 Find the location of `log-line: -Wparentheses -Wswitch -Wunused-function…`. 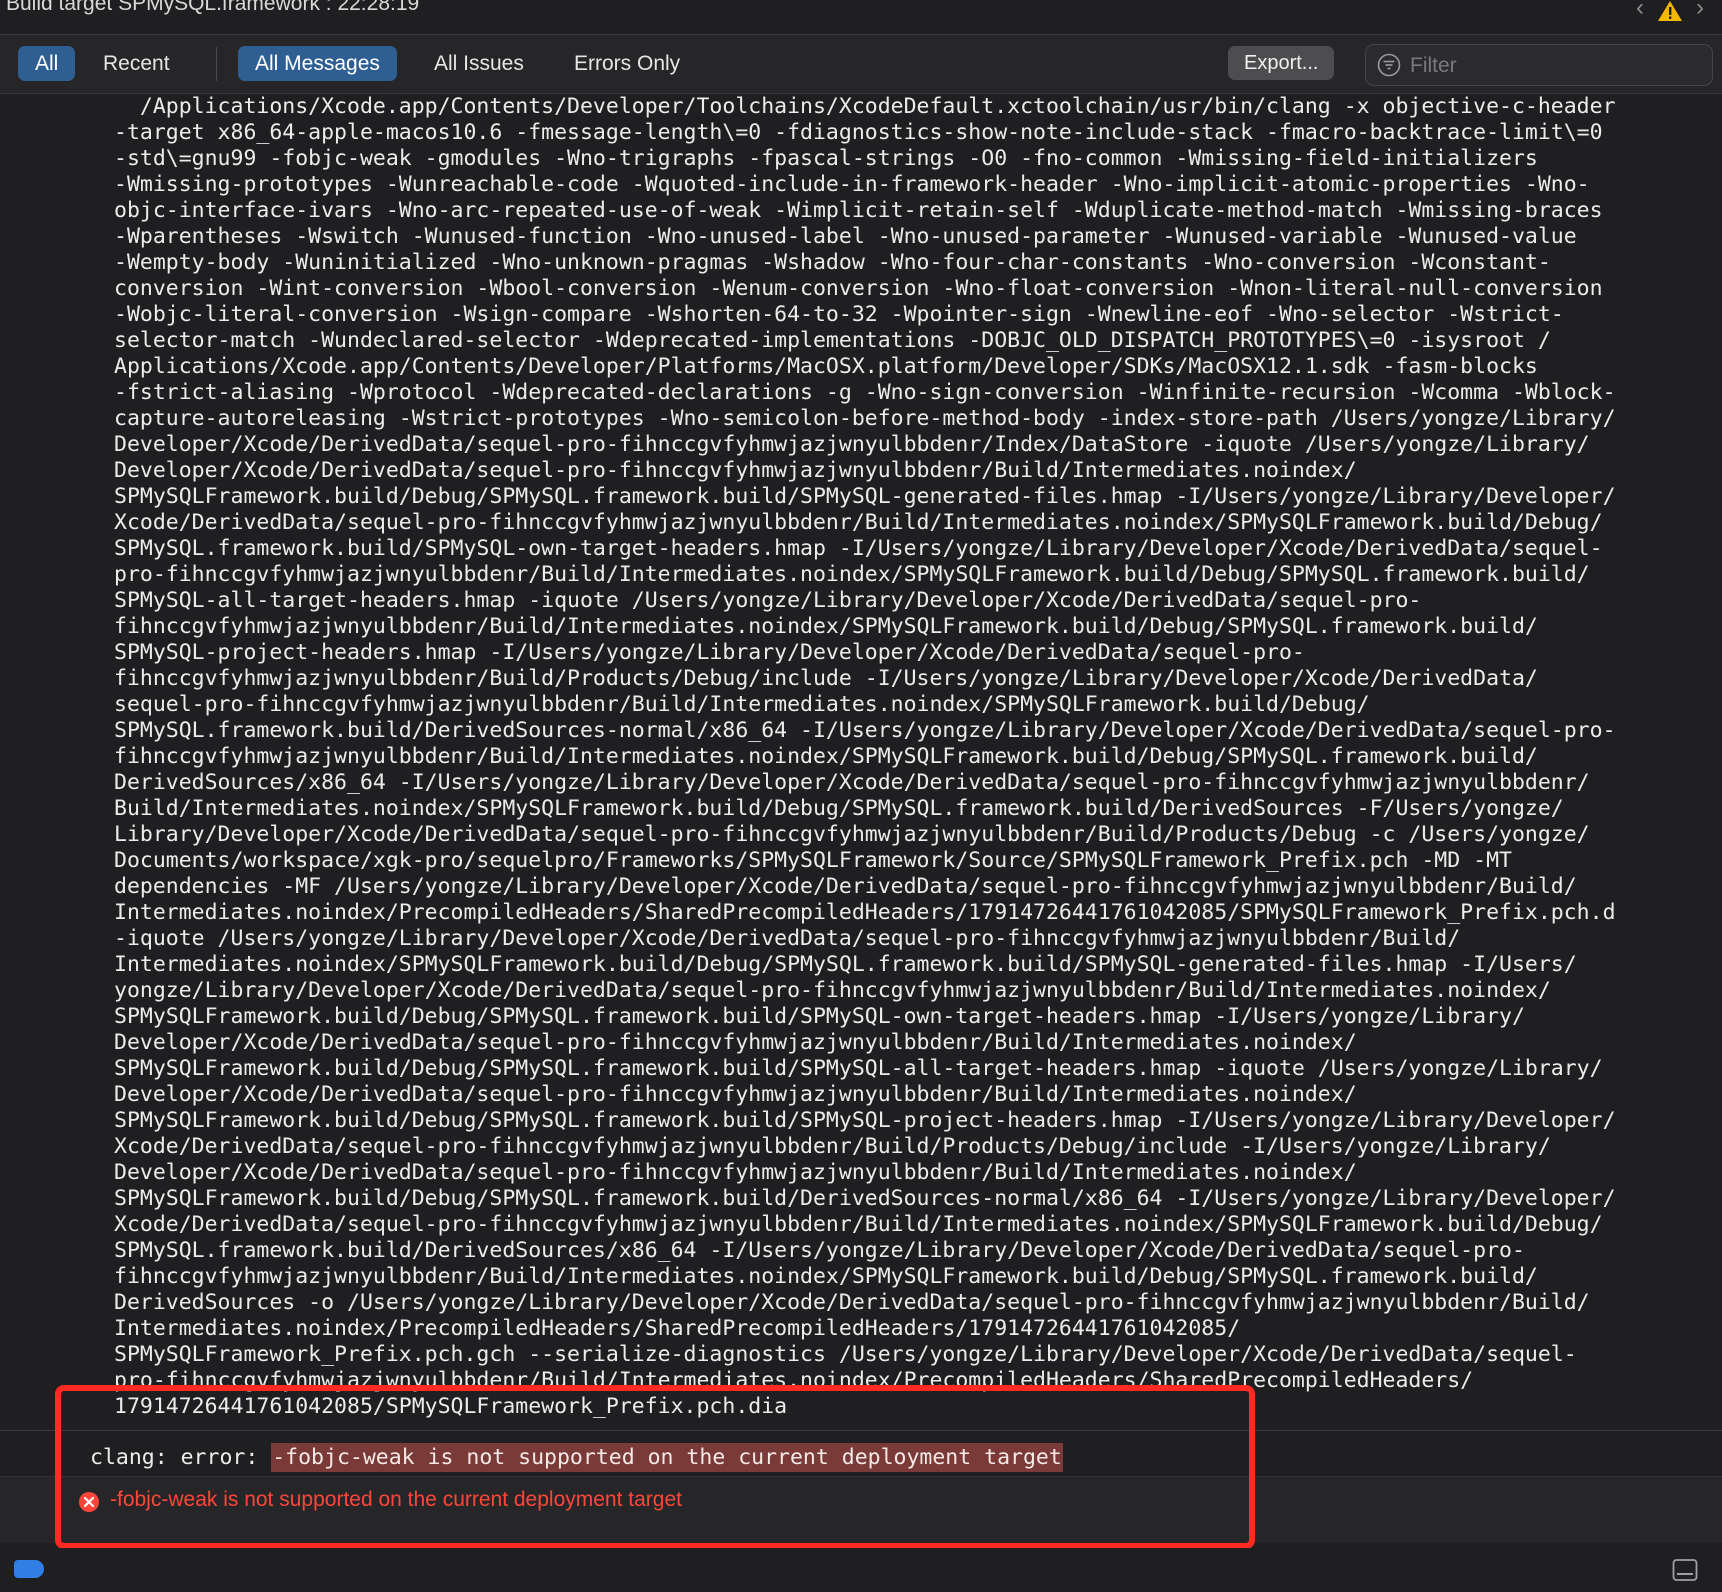

log-line: -Wparentheses -Wswitch -Wunused-function… is located at coordinates (845, 236).